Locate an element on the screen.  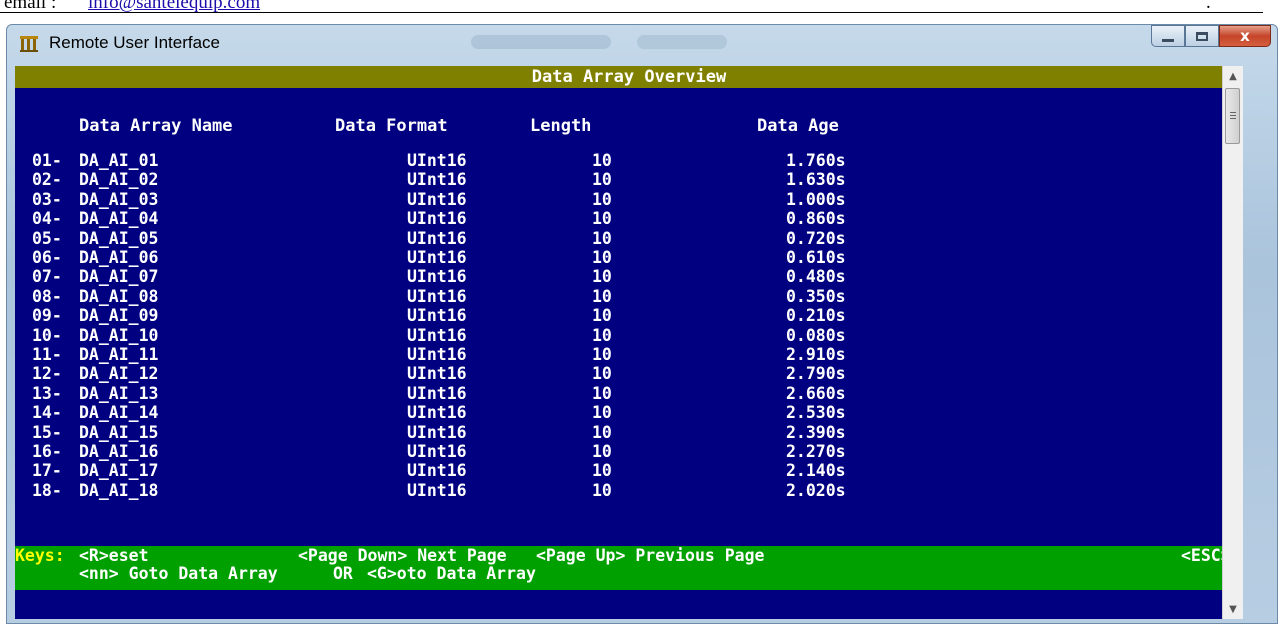
data-age: 1.760s is located at coordinates (816, 160).